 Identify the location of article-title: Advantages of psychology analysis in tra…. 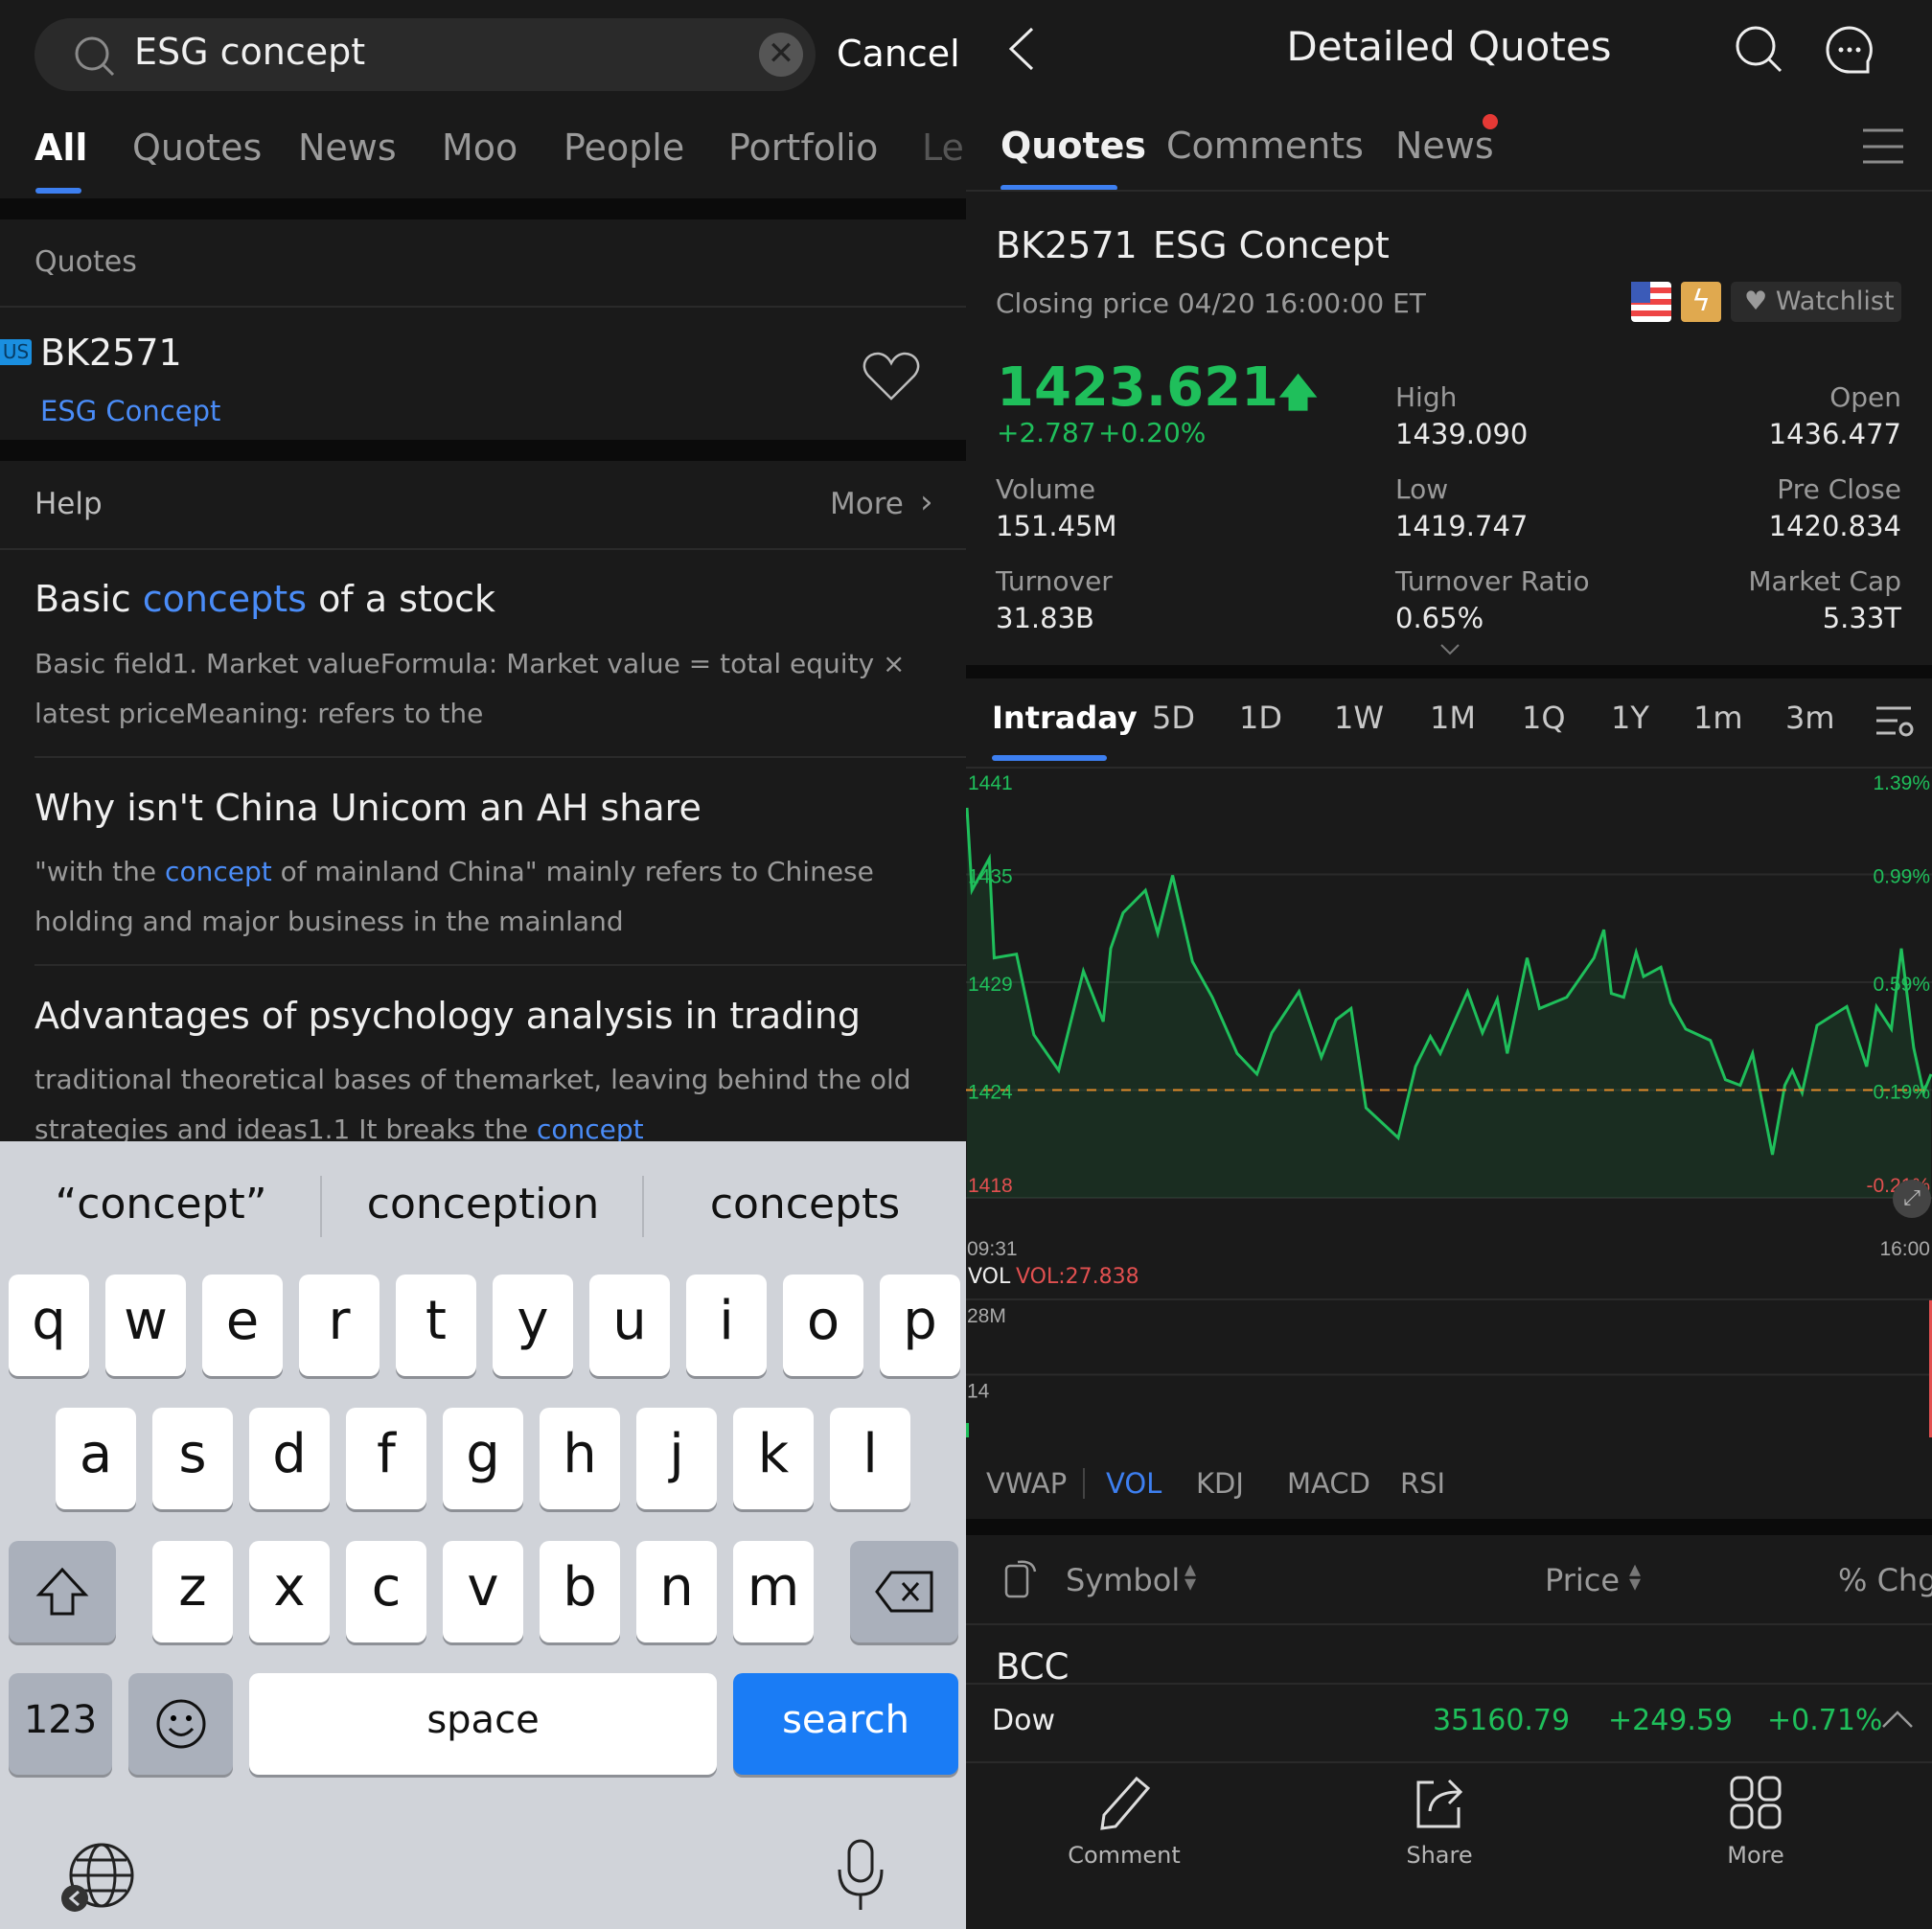
(447, 1016).